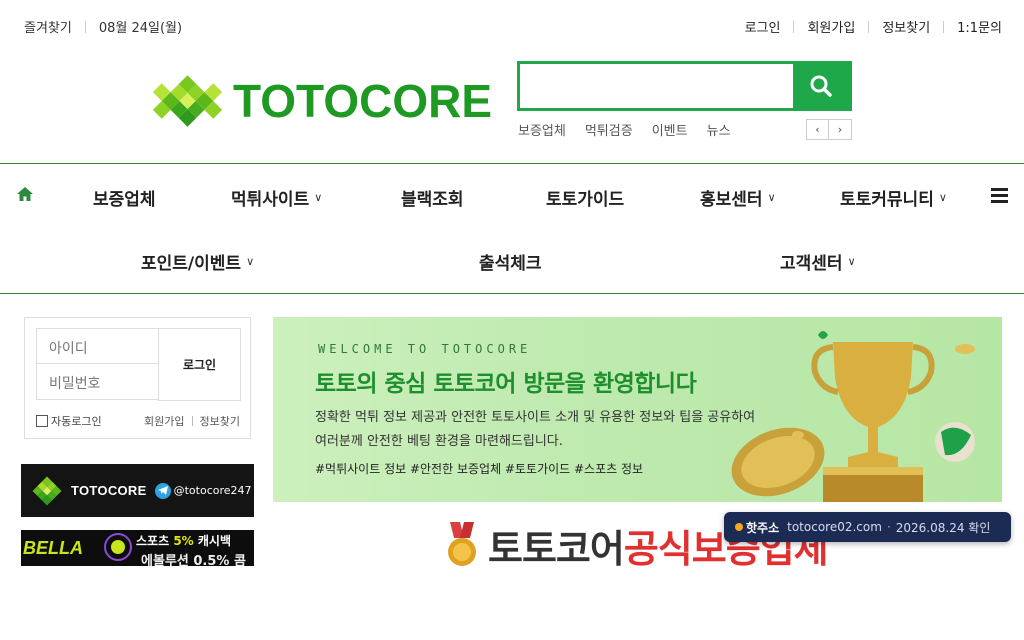  What do you see at coordinates (731, 200) in the screenshot?
I see `nav-label: 홍보센터` at bounding box center [731, 200].